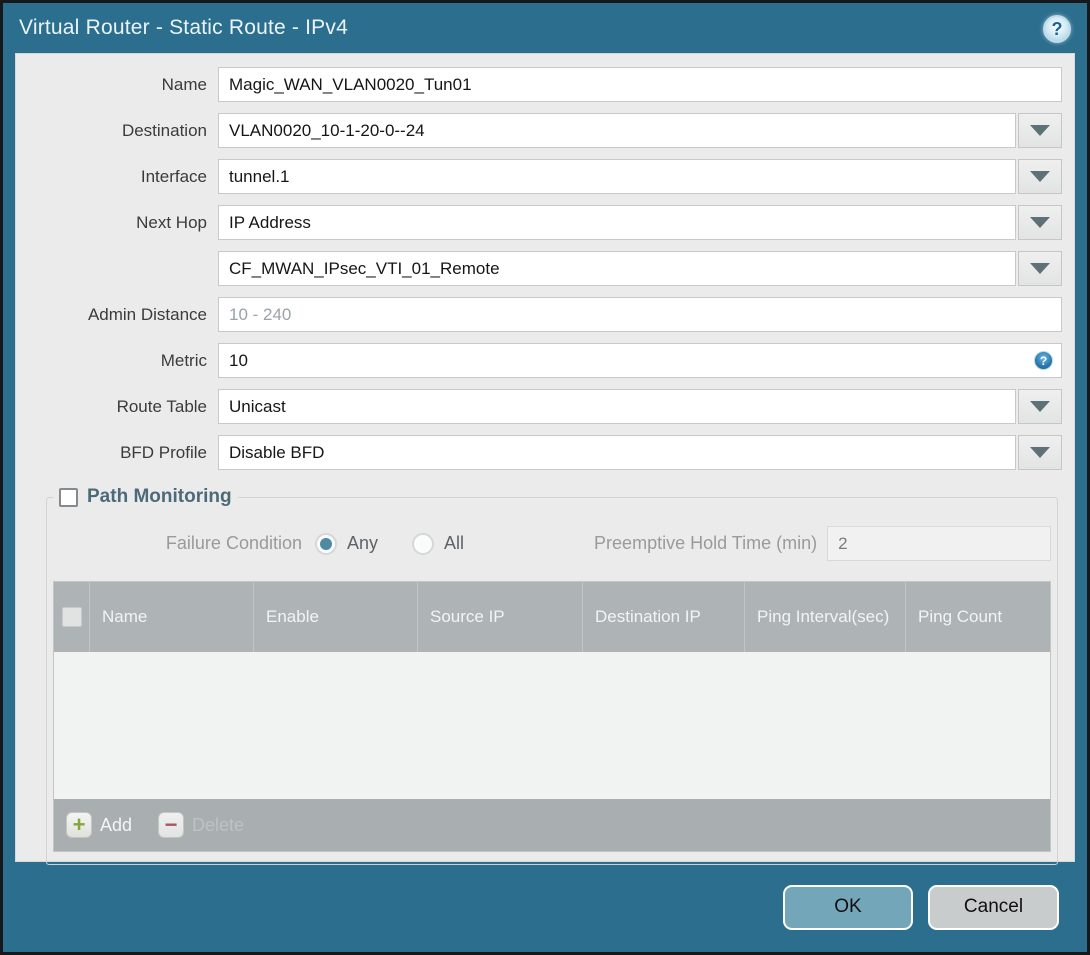 Image resolution: width=1090 pixels, height=955 pixels. Describe the element at coordinates (164, 130) in the screenshot. I see `destination-label: Destination` at that location.